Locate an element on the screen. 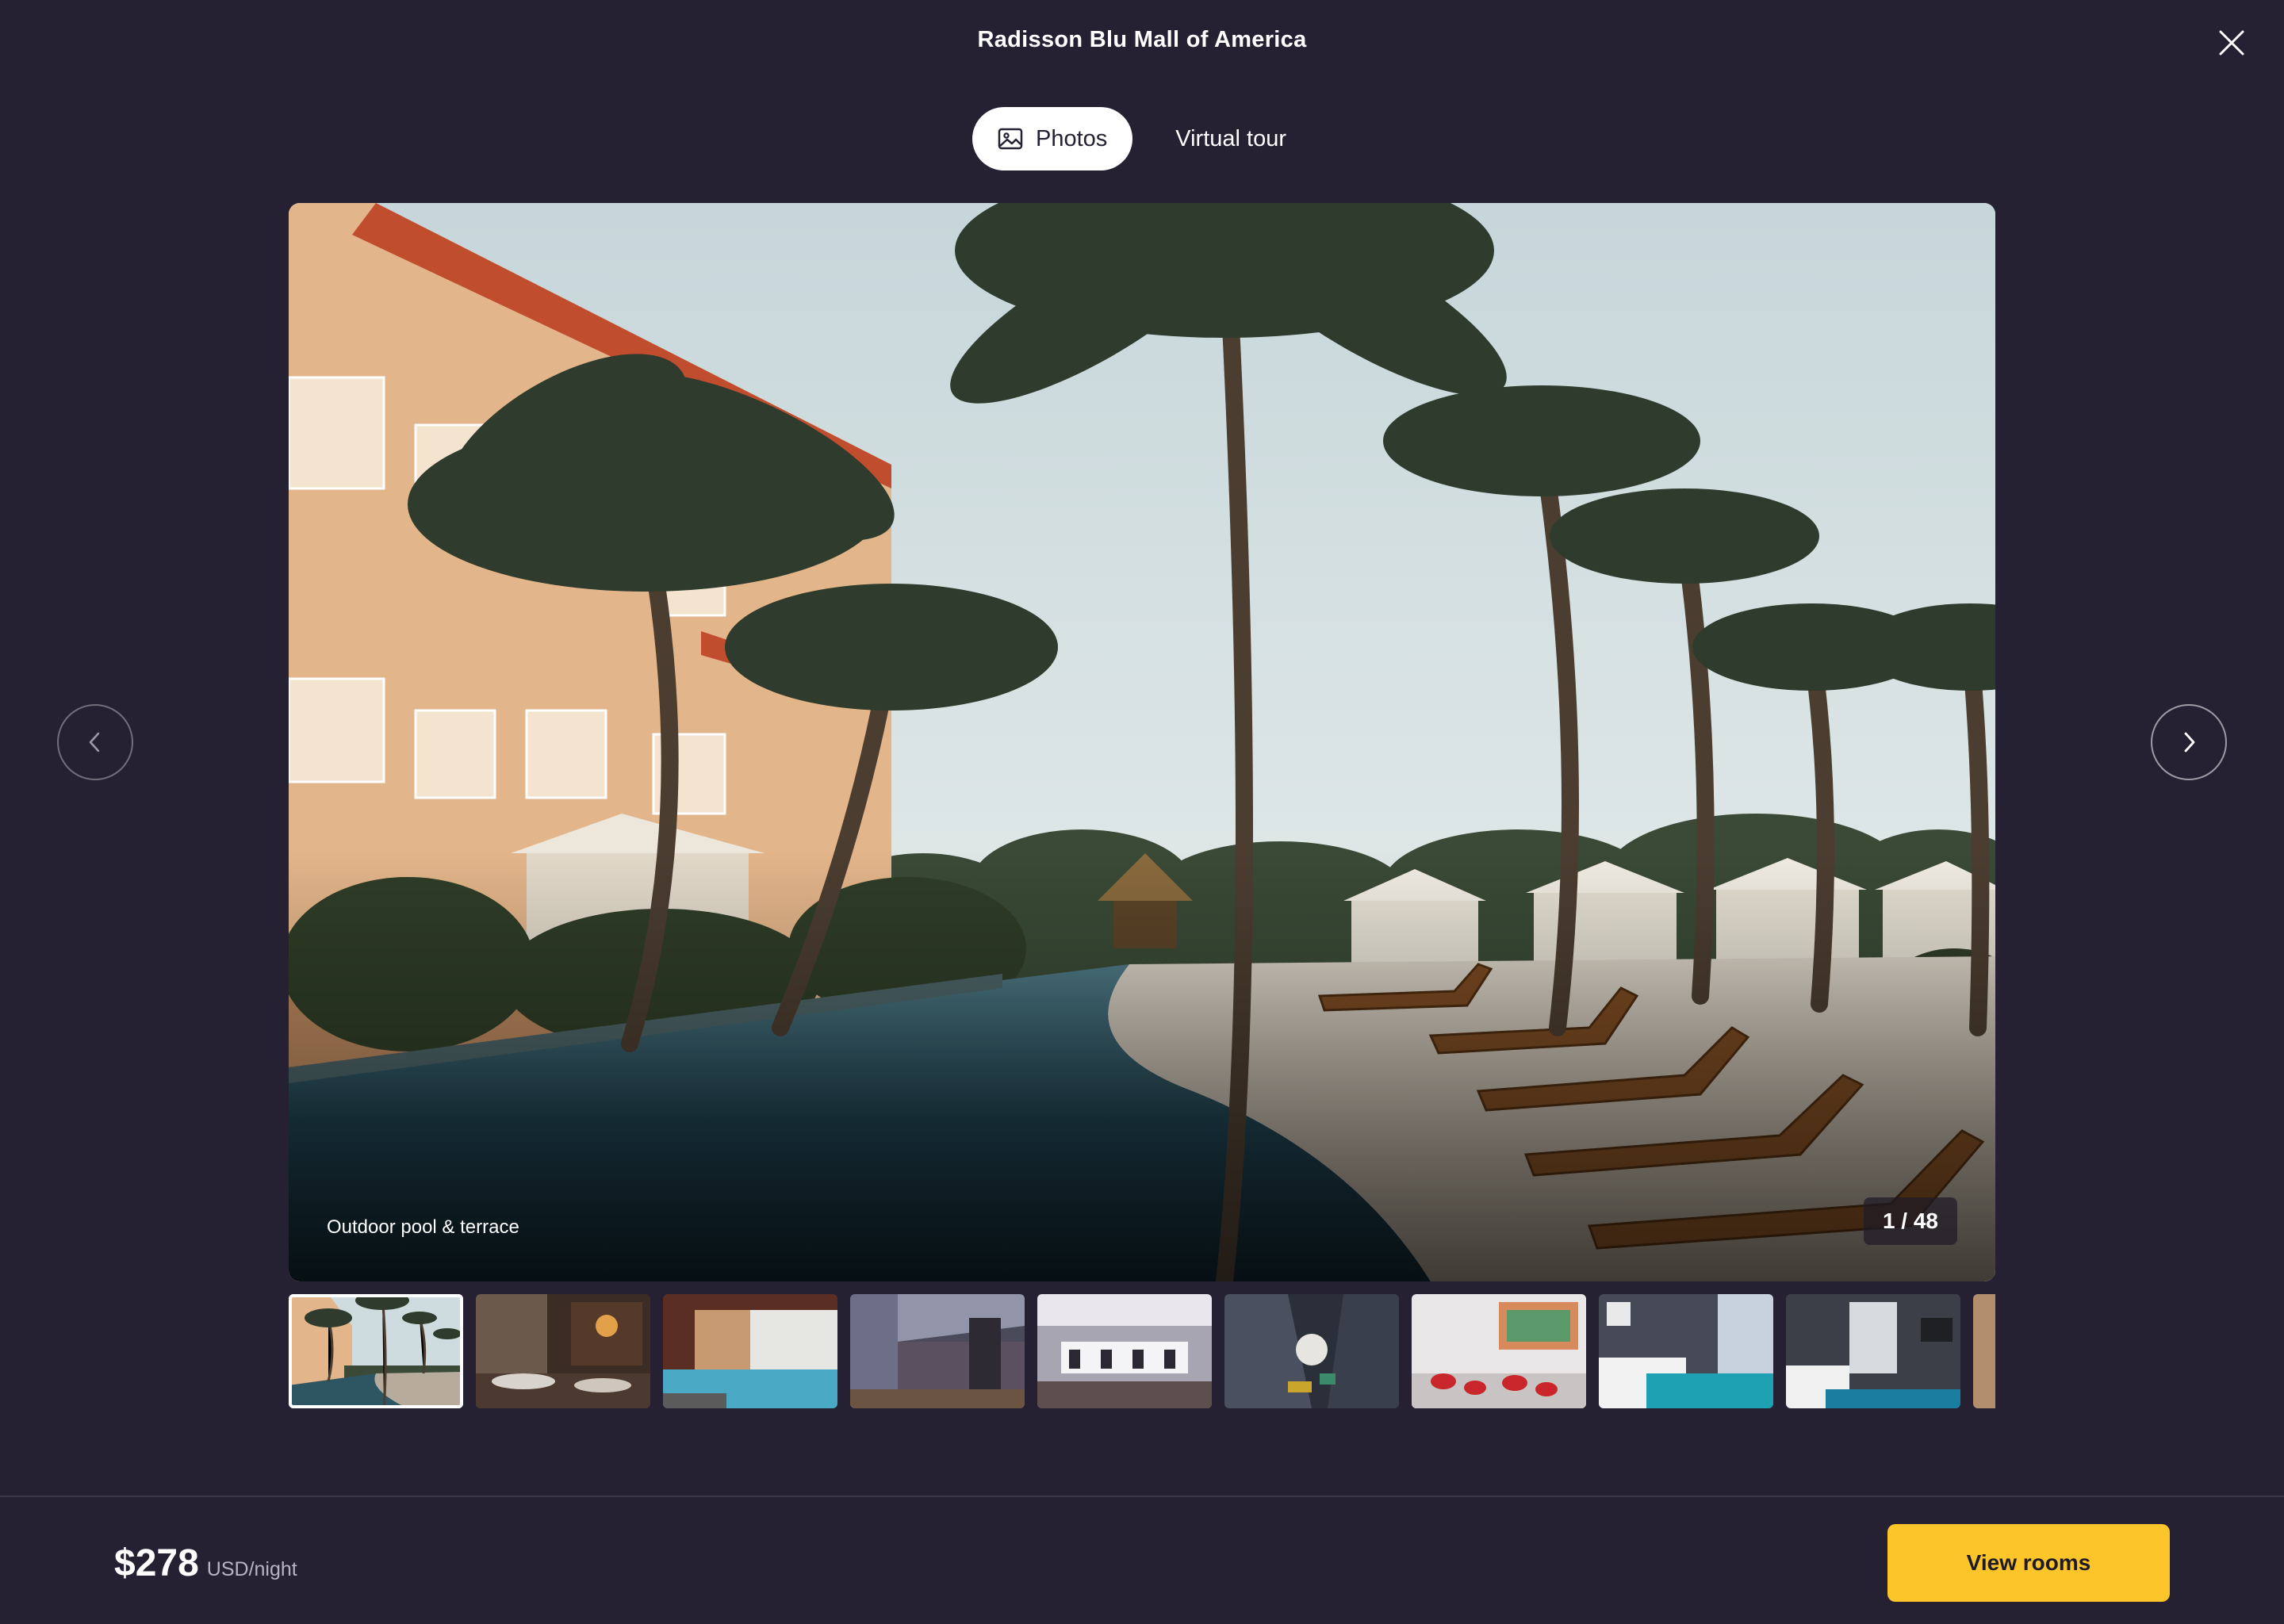  thumbnail-partial is located at coordinates (1984, 1351).